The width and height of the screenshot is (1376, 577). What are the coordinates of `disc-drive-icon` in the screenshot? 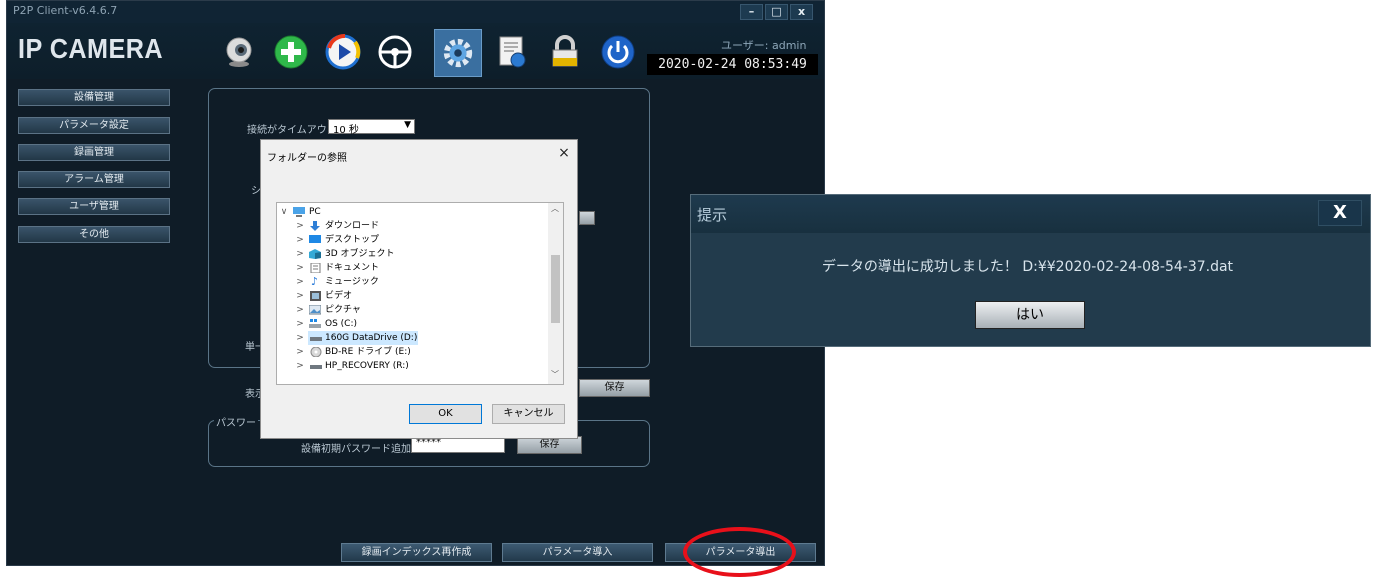 It's located at (316, 352).